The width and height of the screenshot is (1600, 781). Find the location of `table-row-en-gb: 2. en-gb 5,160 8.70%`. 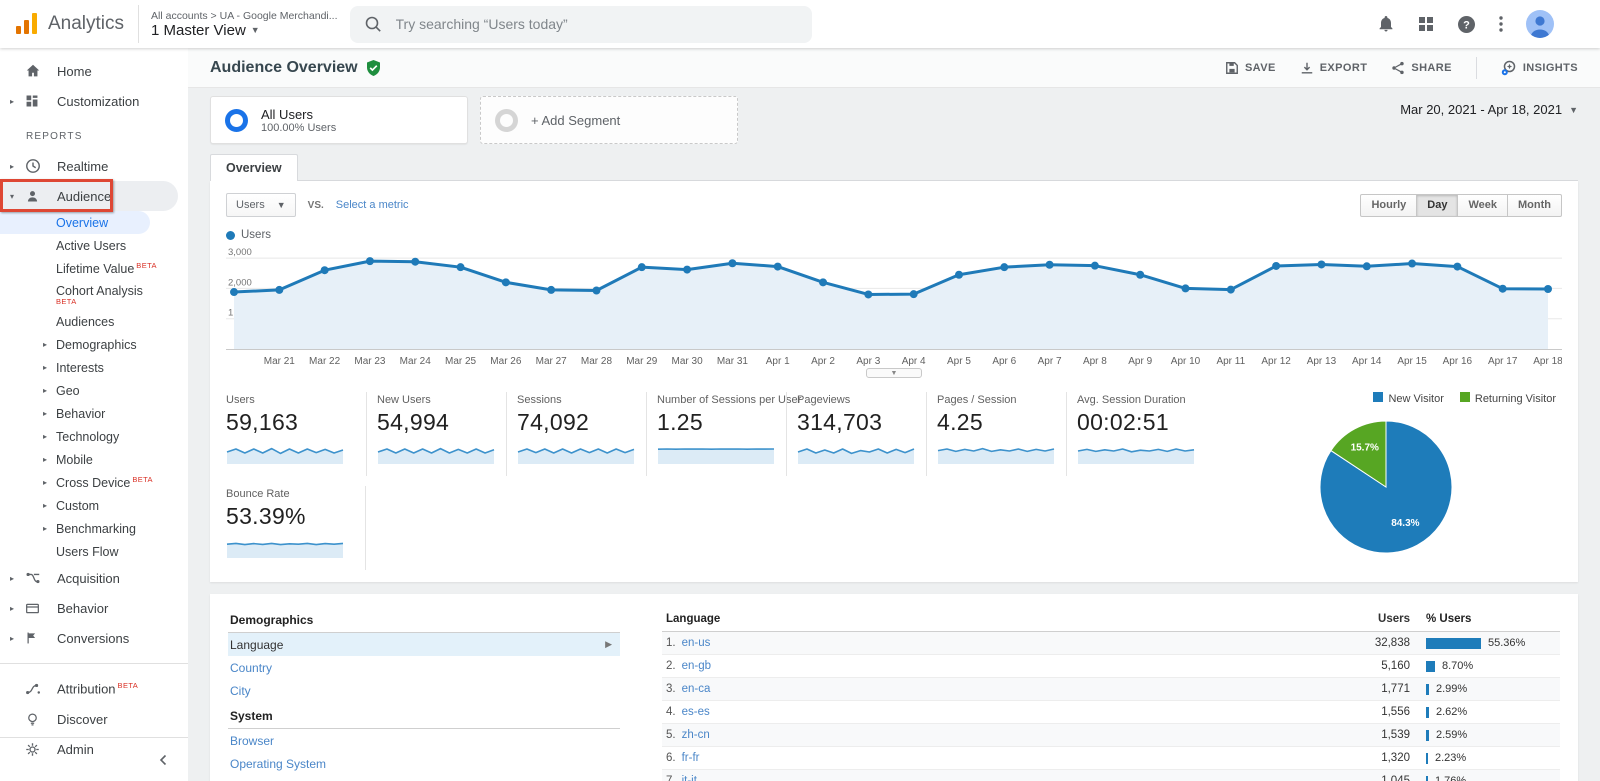

table-row-en-gb: 2. en-gb 5,160 8.70% is located at coordinates (1111, 666).